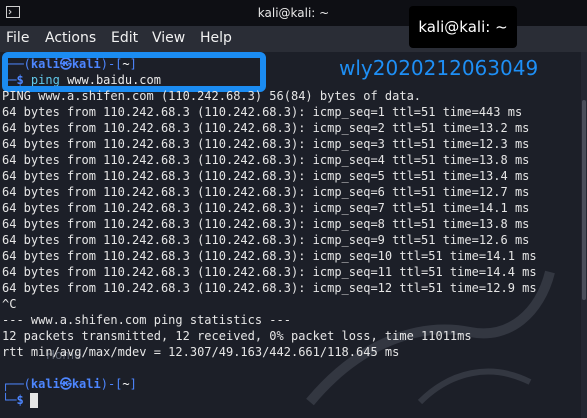 Image resolution: width=587 pixels, height=418 pixels. What do you see at coordinates (34, 400) in the screenshot?
I see `text-cursor` at bounding box center [34, 400].